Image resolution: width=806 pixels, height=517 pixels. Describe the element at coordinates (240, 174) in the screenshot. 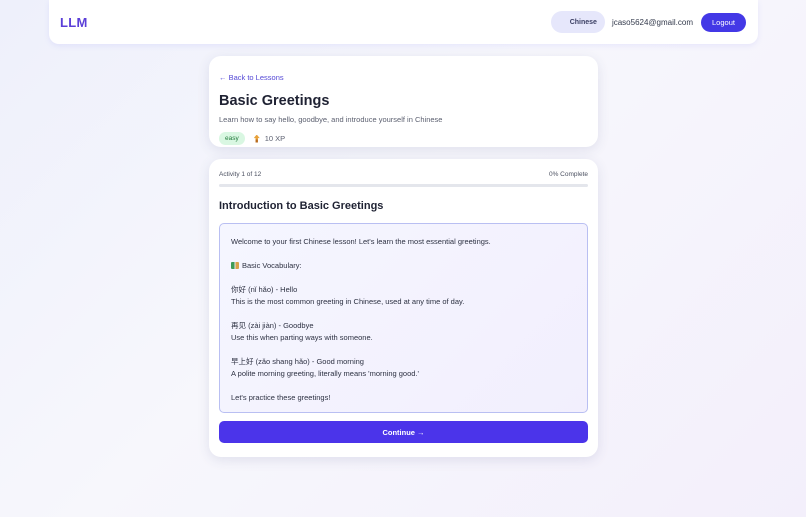

I see `activity-counter: Activity 1 of 12` at that location.